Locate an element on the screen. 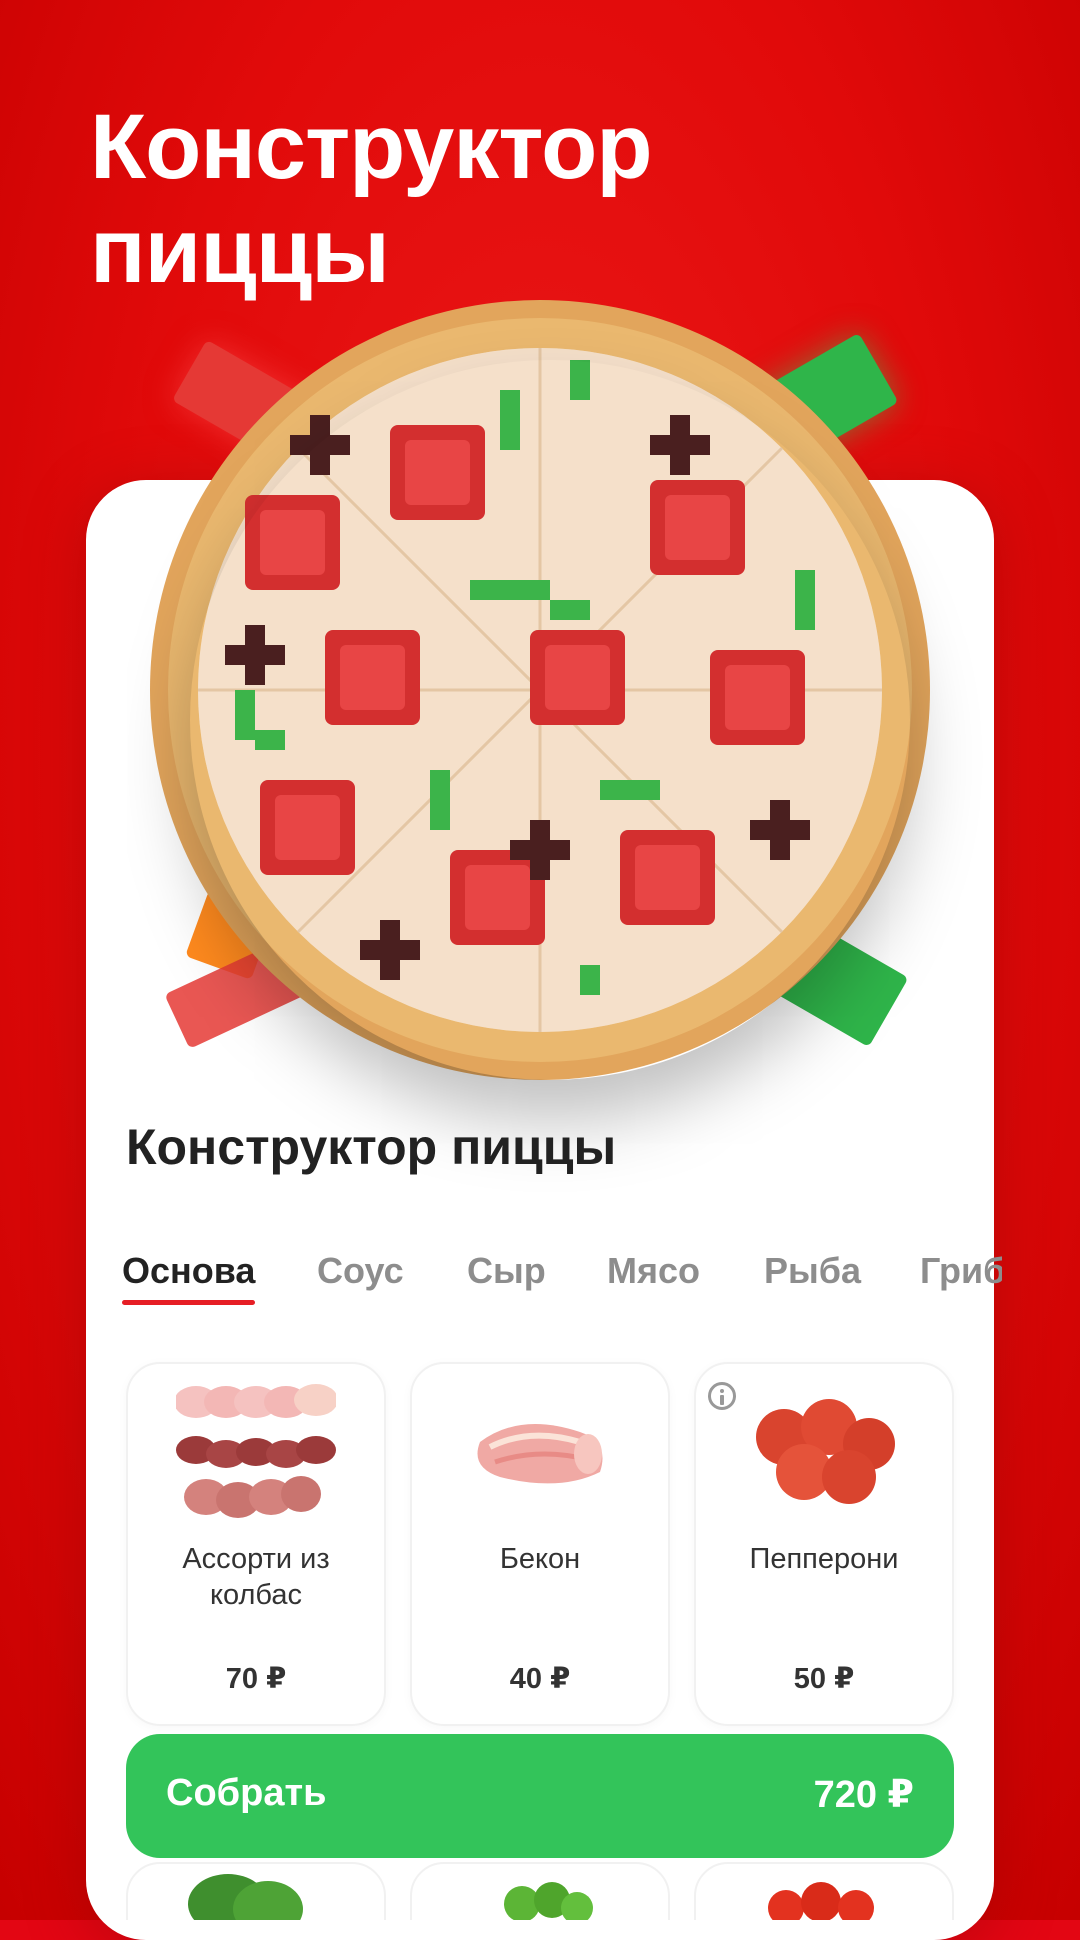 This screenshot has height=1940, width=1080. ingredient-card-greens is located at coordinates (256, 1891).